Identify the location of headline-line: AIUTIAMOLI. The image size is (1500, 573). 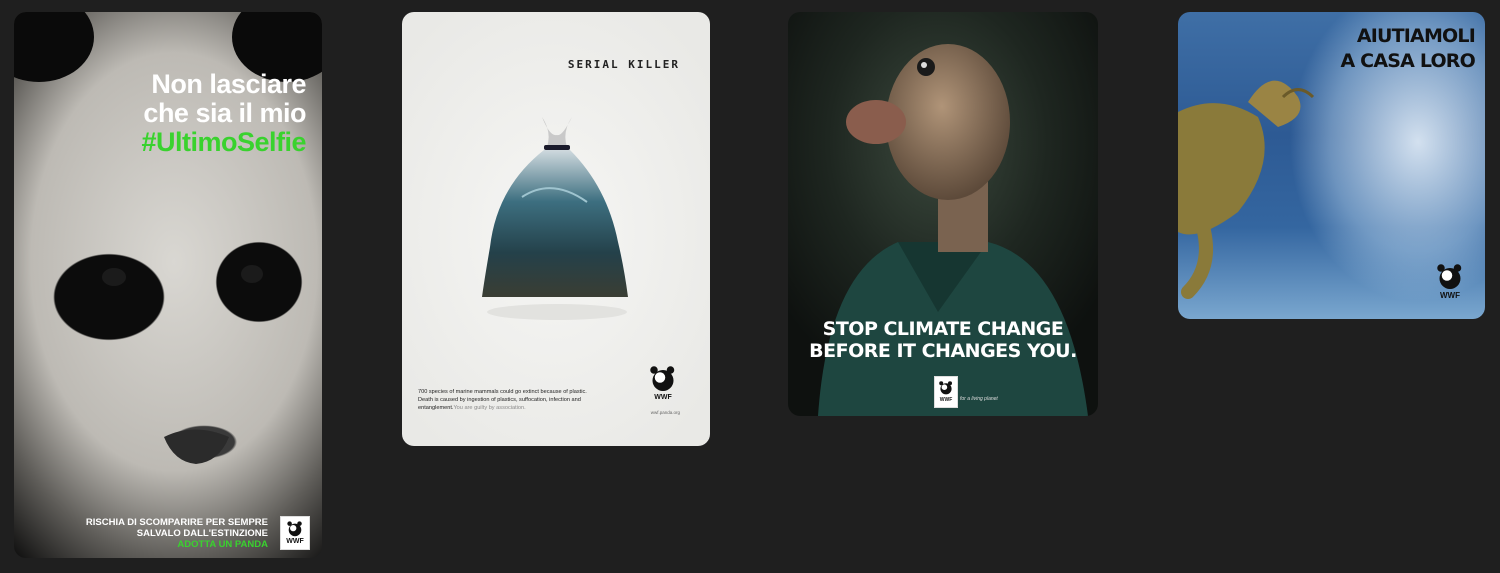
(1416, 36).